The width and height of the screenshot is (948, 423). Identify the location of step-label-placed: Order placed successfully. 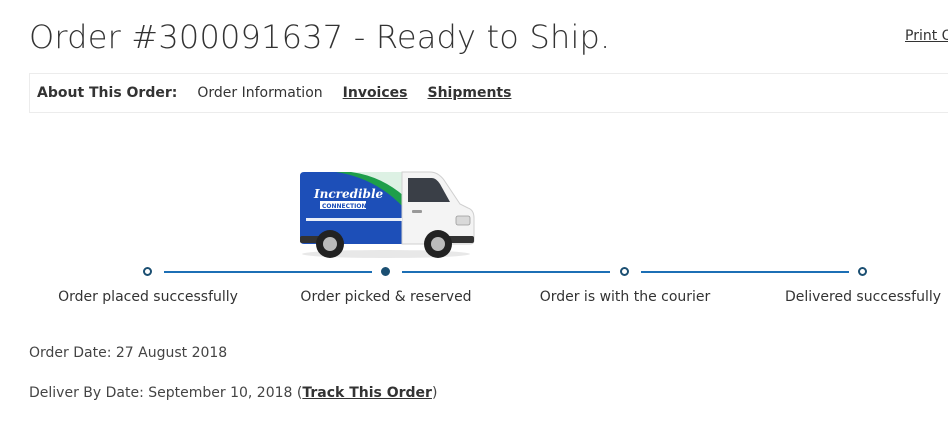
(148, 297).